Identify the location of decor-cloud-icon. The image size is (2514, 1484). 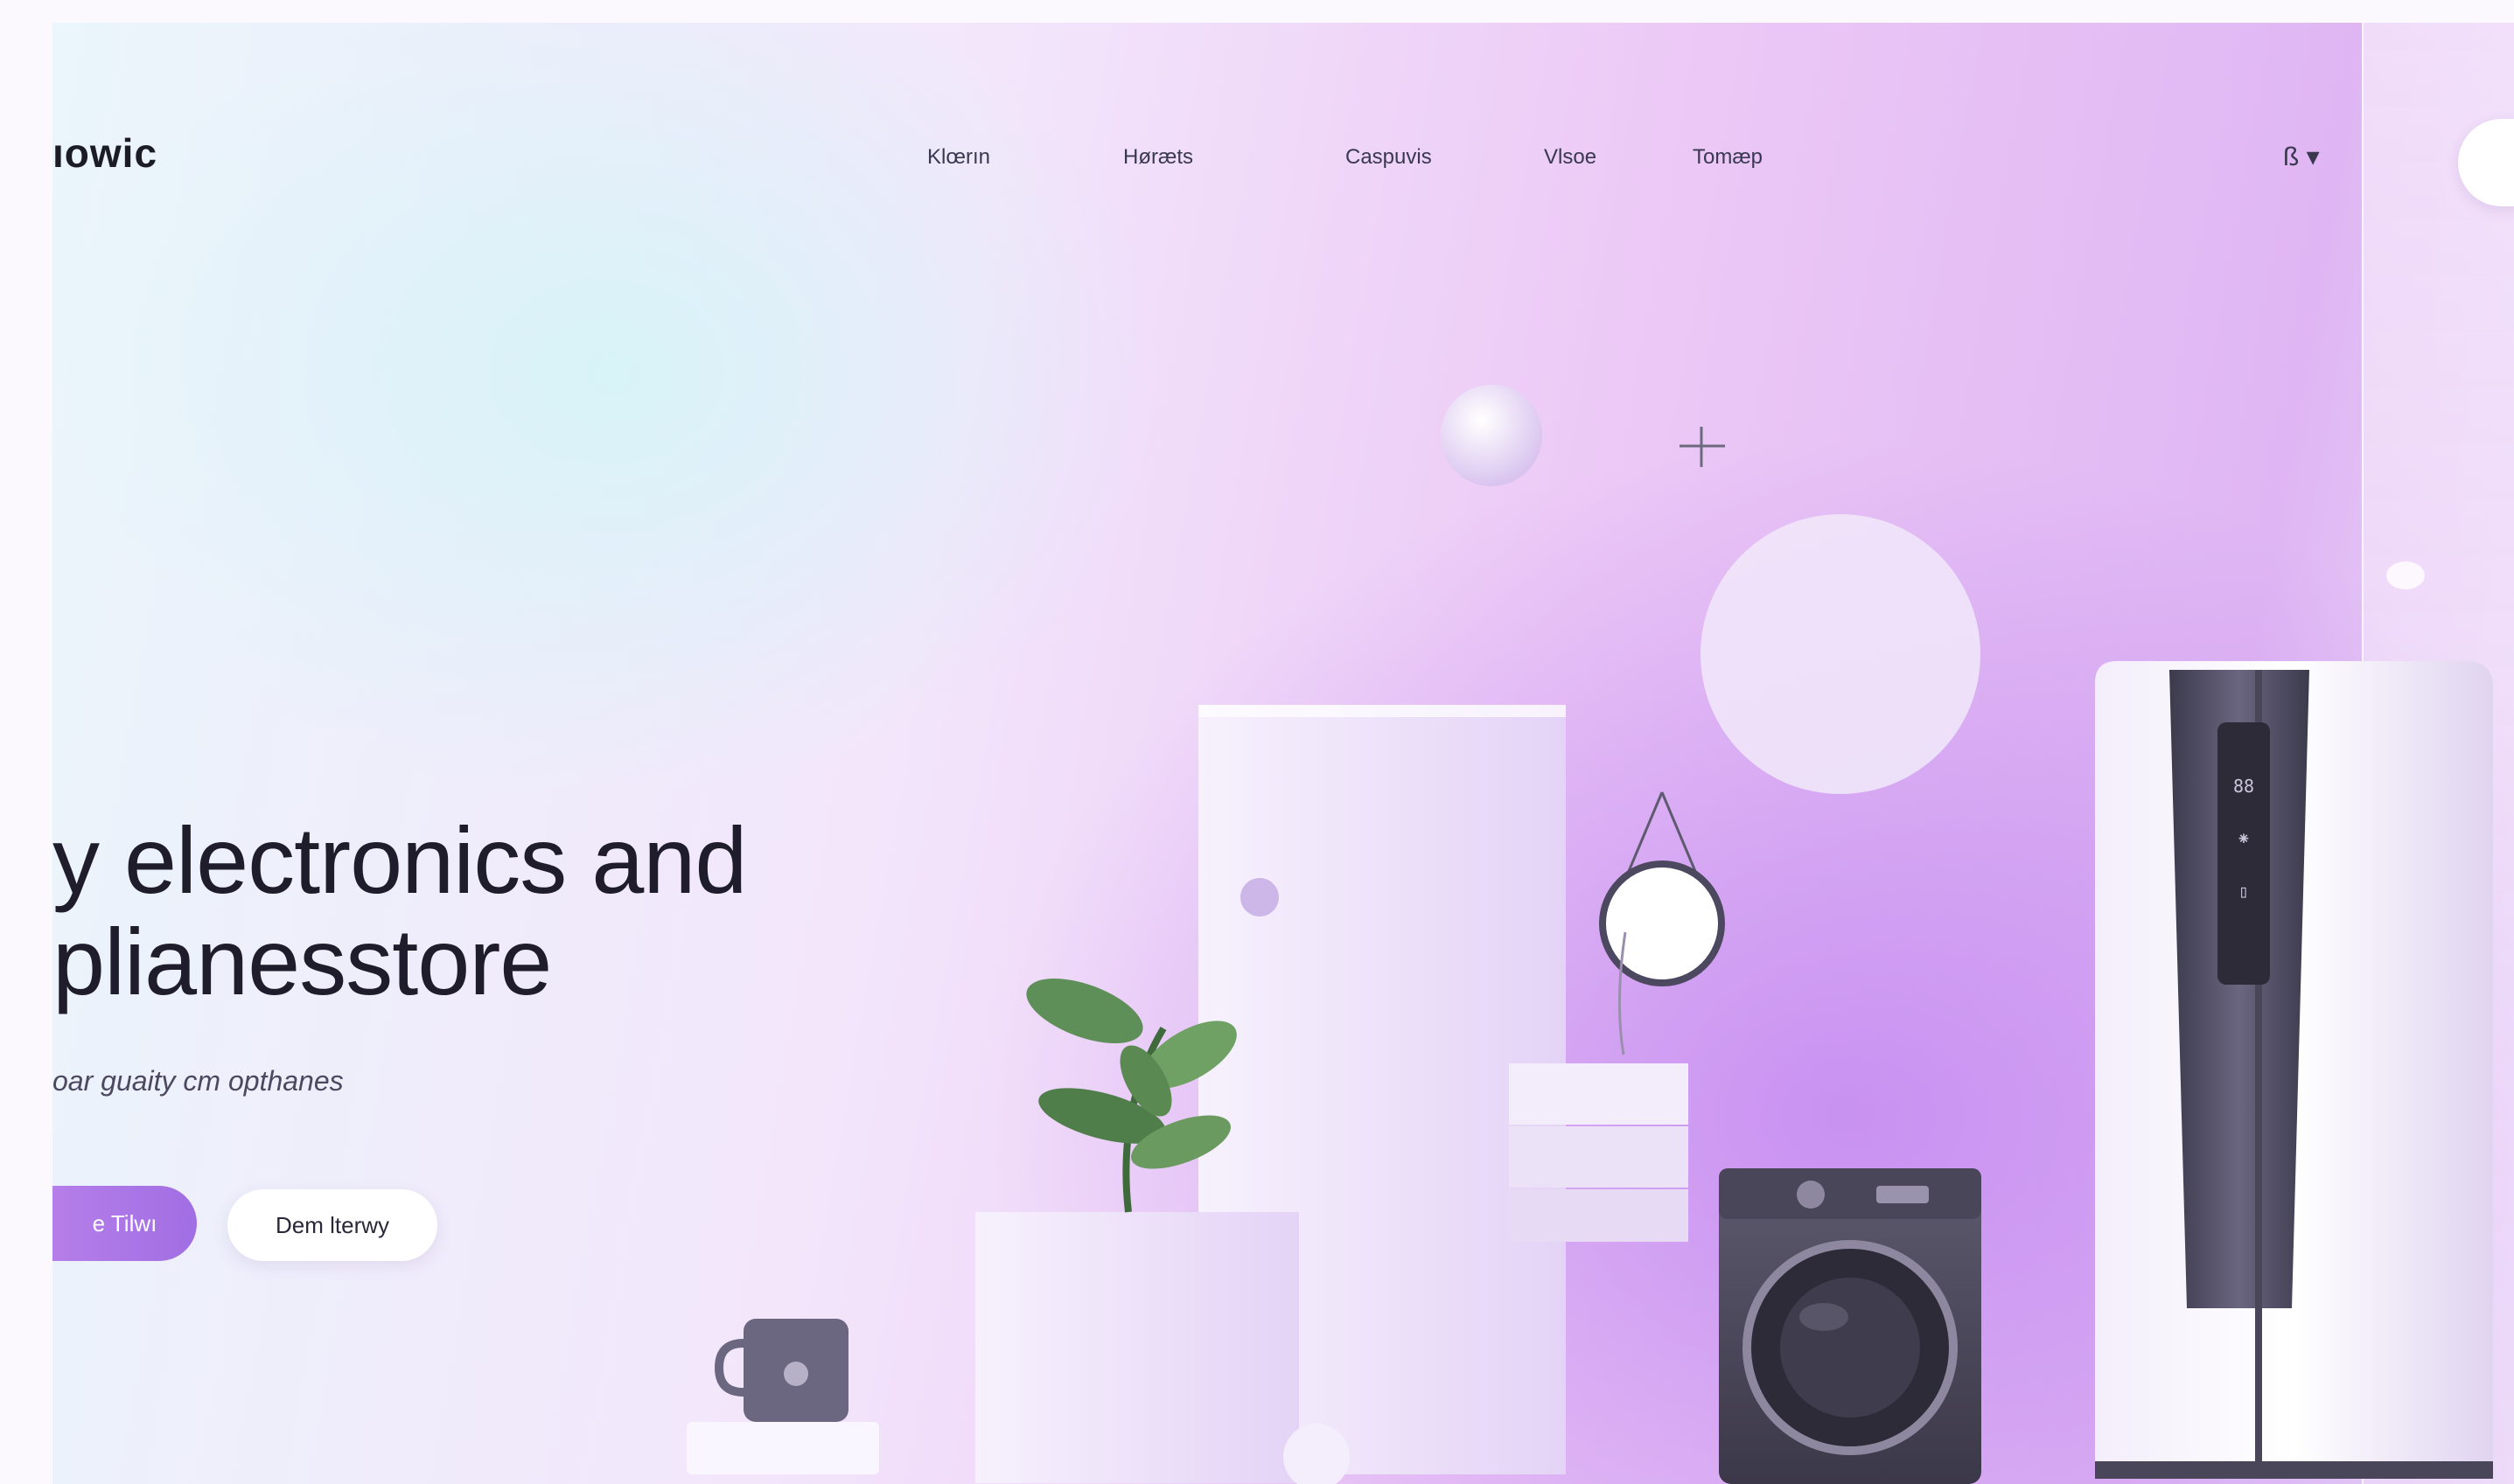
(2406, 575).